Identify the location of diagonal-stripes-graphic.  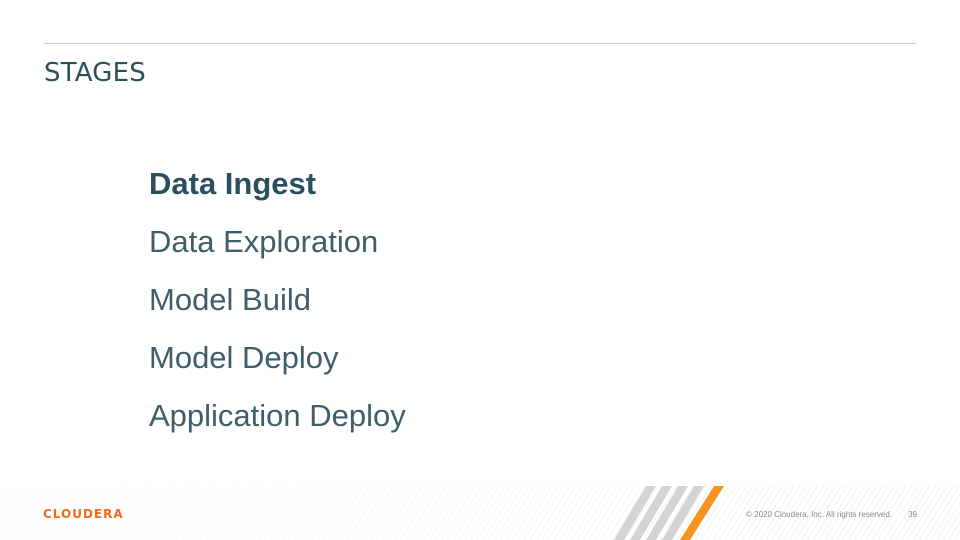
(669, 513).